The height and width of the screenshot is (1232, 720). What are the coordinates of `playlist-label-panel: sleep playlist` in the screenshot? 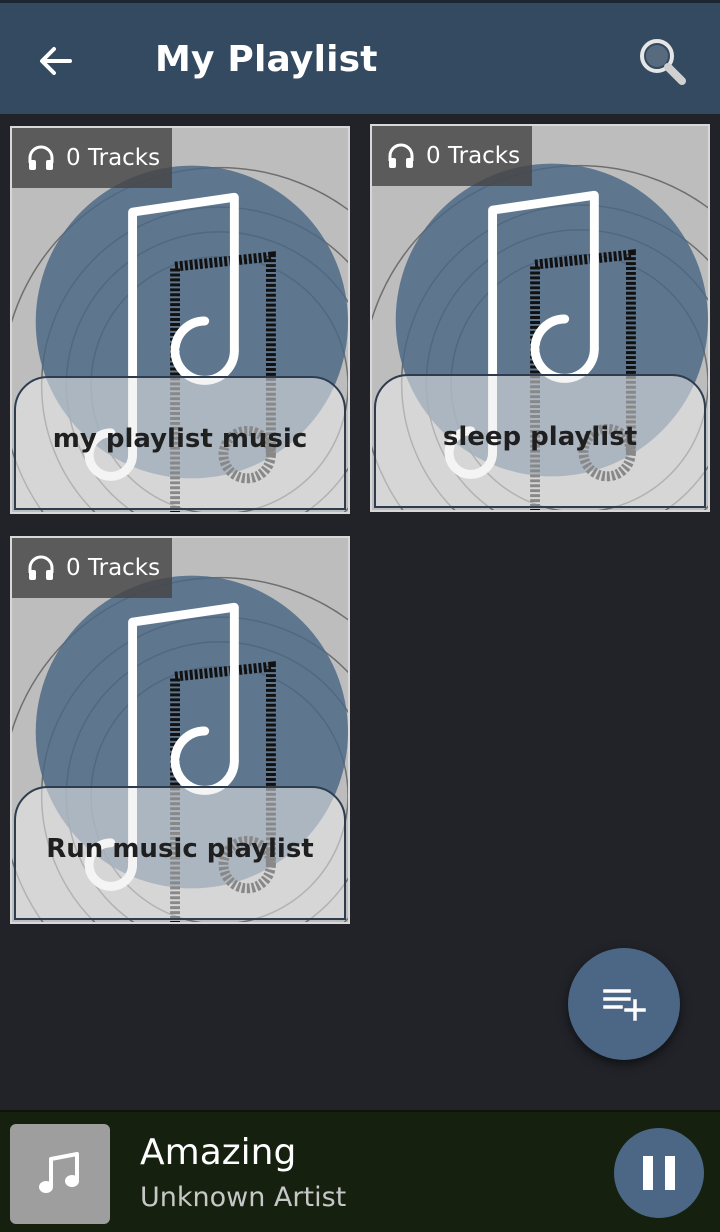 It's located at (540, 441).